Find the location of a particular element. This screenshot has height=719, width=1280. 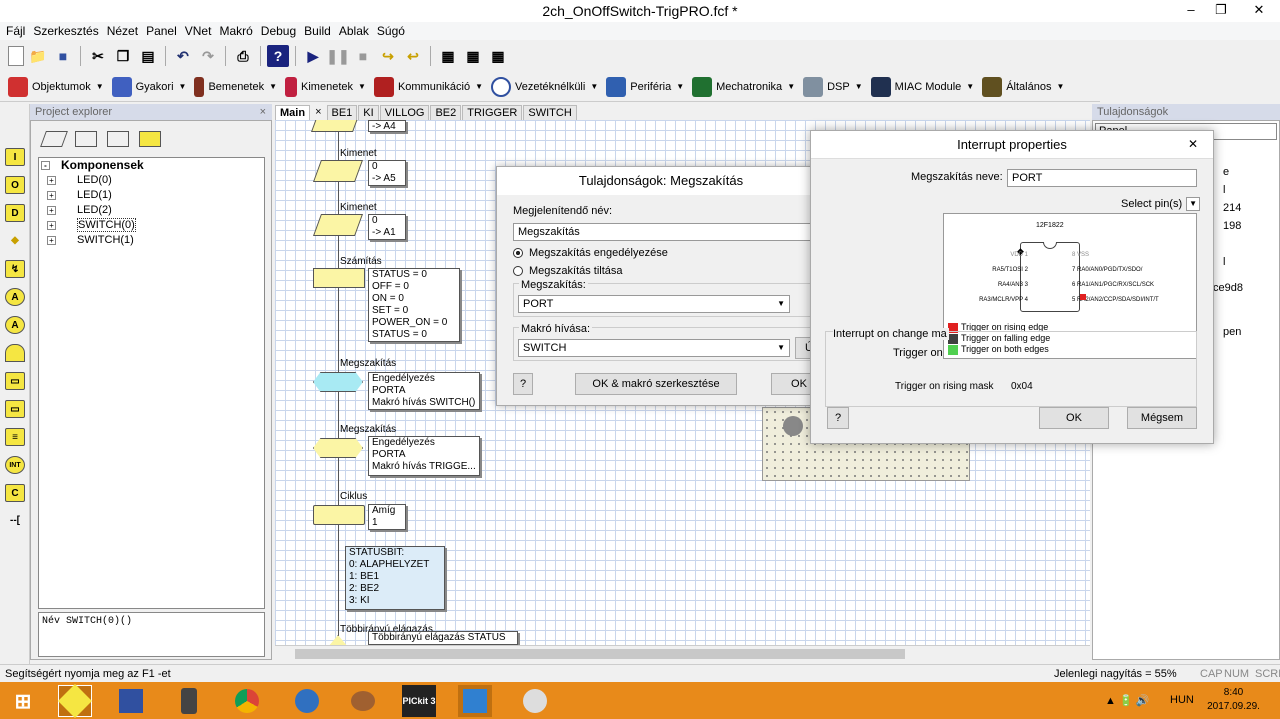

pin-ra2-trigger-marker is located at coordinates (1083, 297).